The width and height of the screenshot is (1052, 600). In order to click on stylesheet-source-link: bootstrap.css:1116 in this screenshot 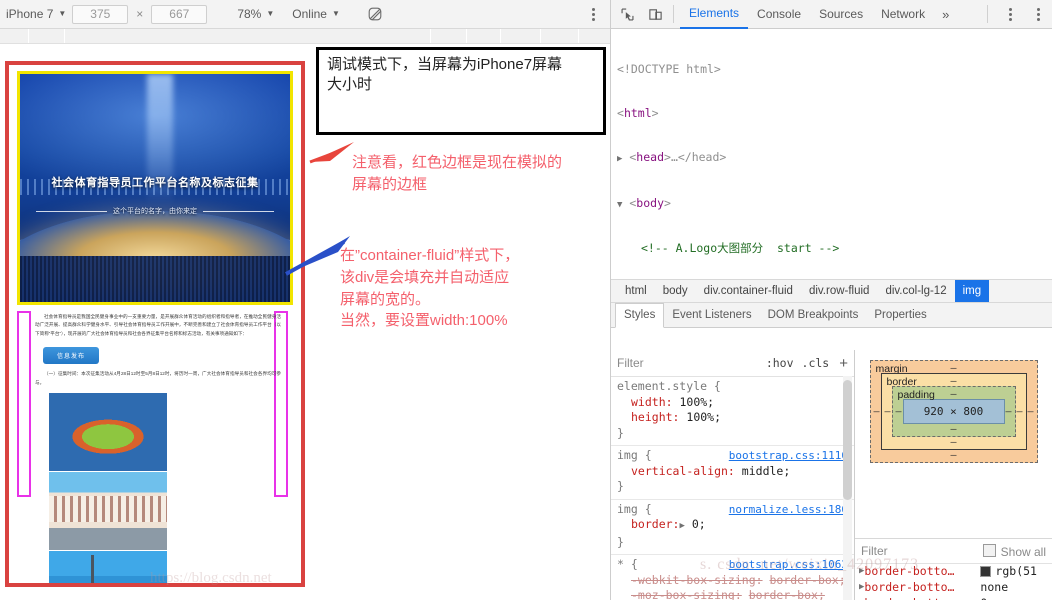, I will do `click(788, 456)`.